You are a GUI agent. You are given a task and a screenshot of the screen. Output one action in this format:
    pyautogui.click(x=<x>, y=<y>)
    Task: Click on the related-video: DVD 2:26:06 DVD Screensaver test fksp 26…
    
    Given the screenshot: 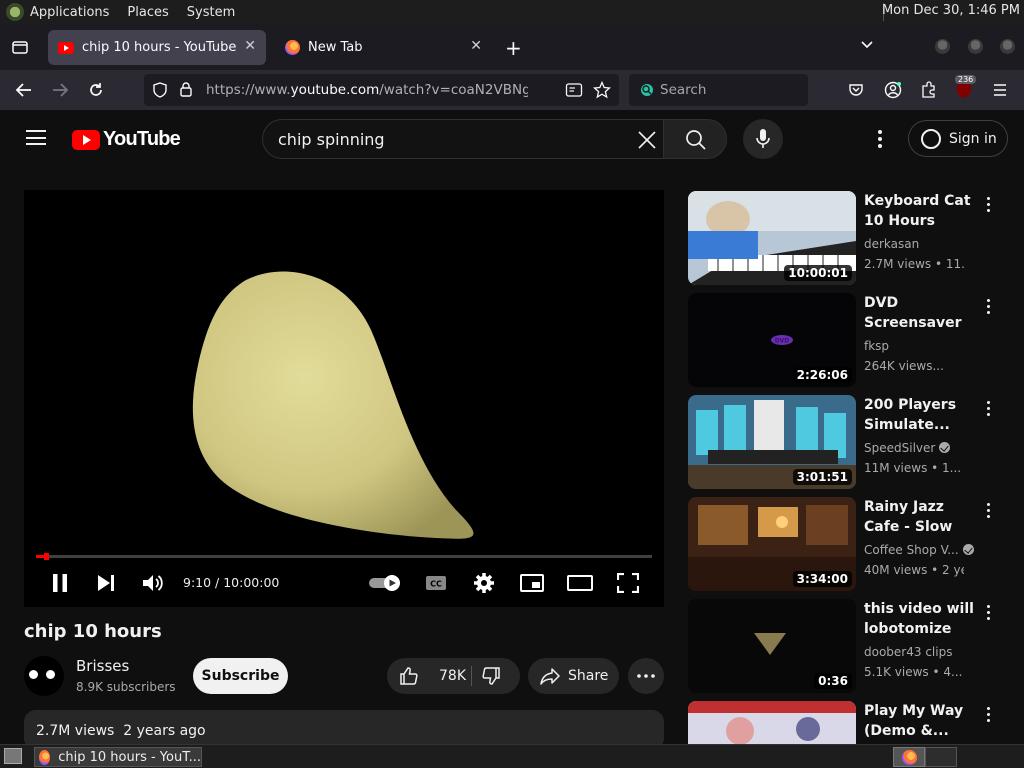 What is the action you would take?
    pyautogui.click(x=848, y=341)
    